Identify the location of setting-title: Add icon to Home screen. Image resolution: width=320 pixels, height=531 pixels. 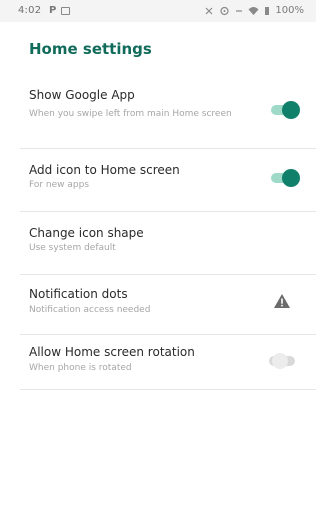
(104, 170).